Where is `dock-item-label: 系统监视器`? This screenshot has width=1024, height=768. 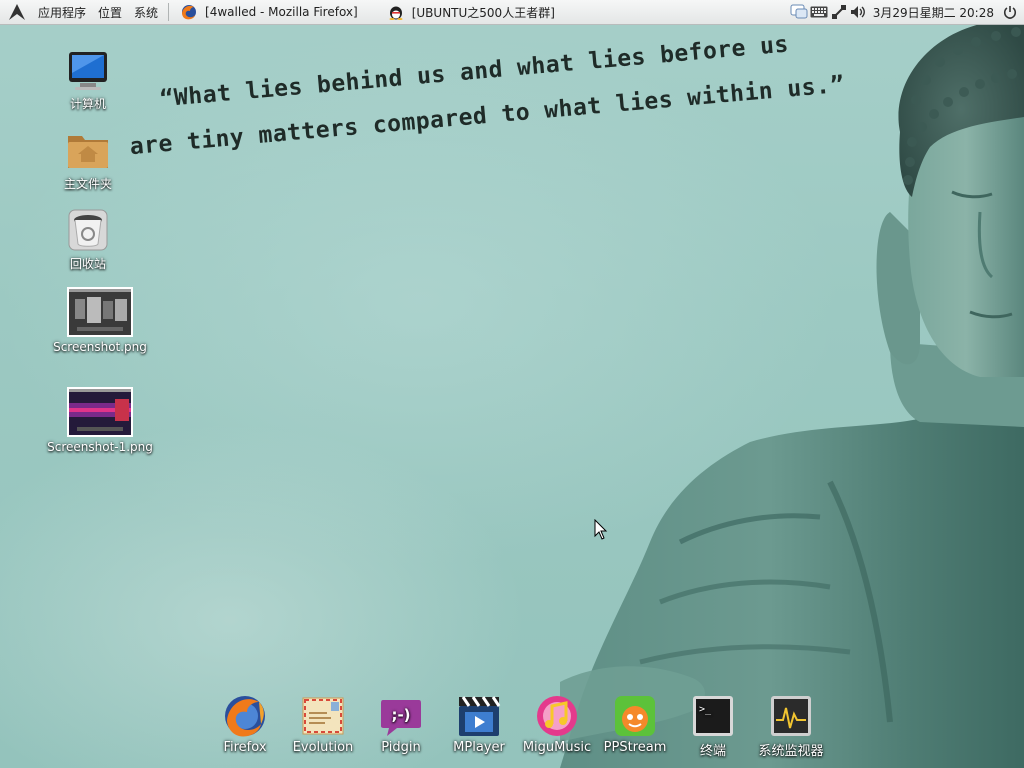
dock-item-label: 系统监视器 is located at coordinates (791, 751).